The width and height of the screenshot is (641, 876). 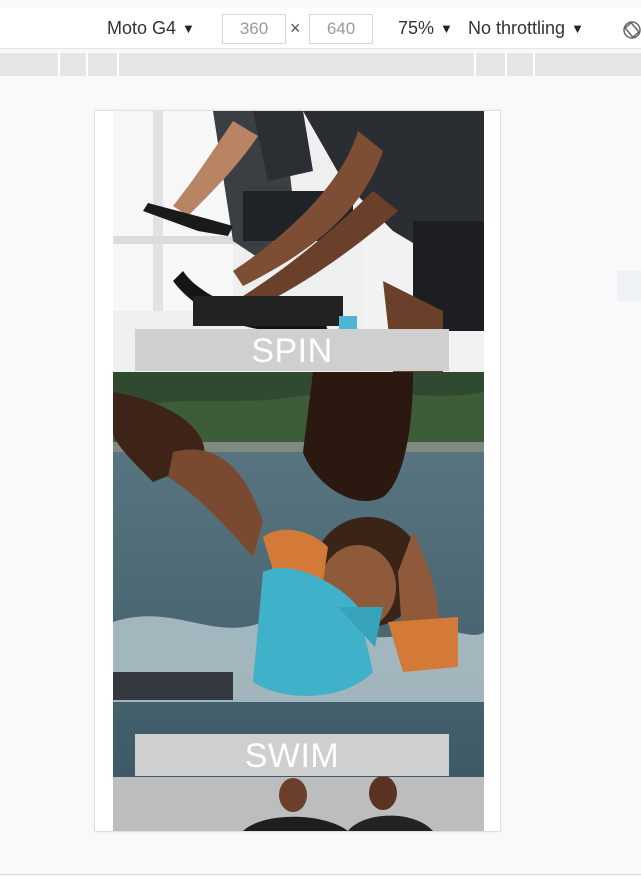 What do you see at coordinates (631, 30) in the screenshot?
I see `rotate-icon` at bounding box center [631, 30].